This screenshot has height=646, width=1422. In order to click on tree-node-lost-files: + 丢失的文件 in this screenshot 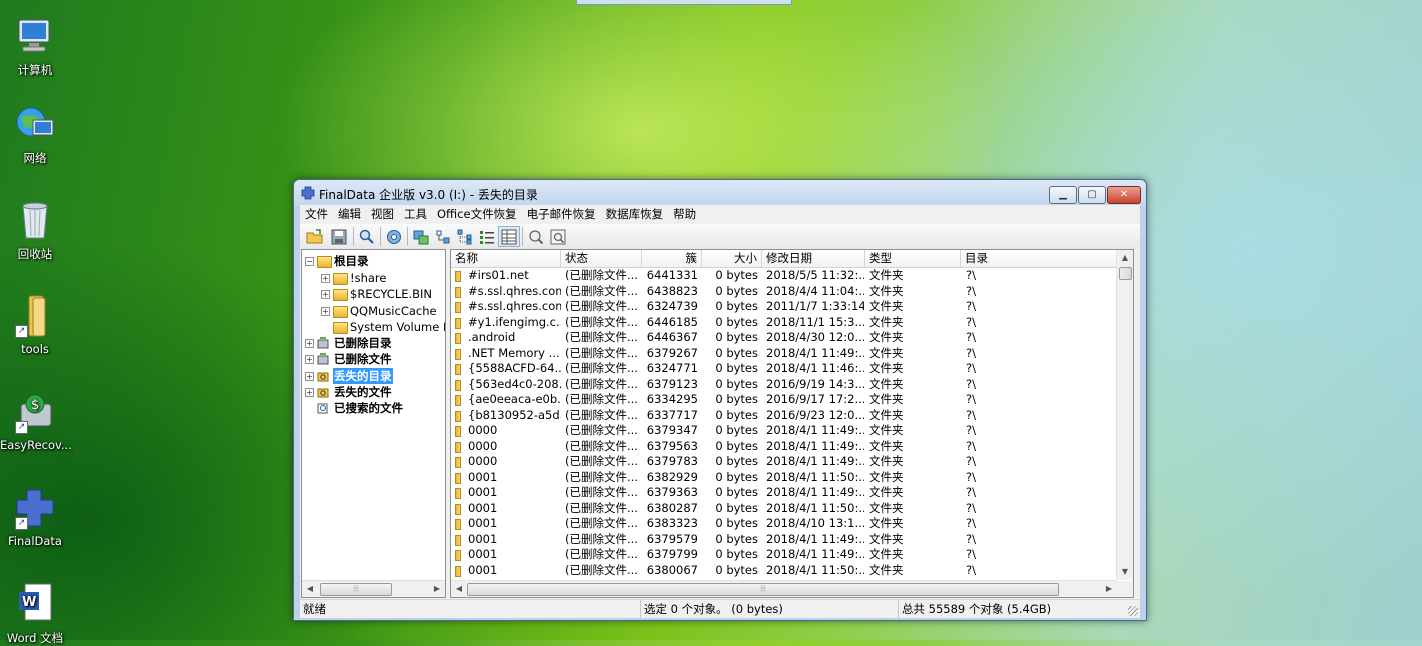, I will do `click(373, 392)`.